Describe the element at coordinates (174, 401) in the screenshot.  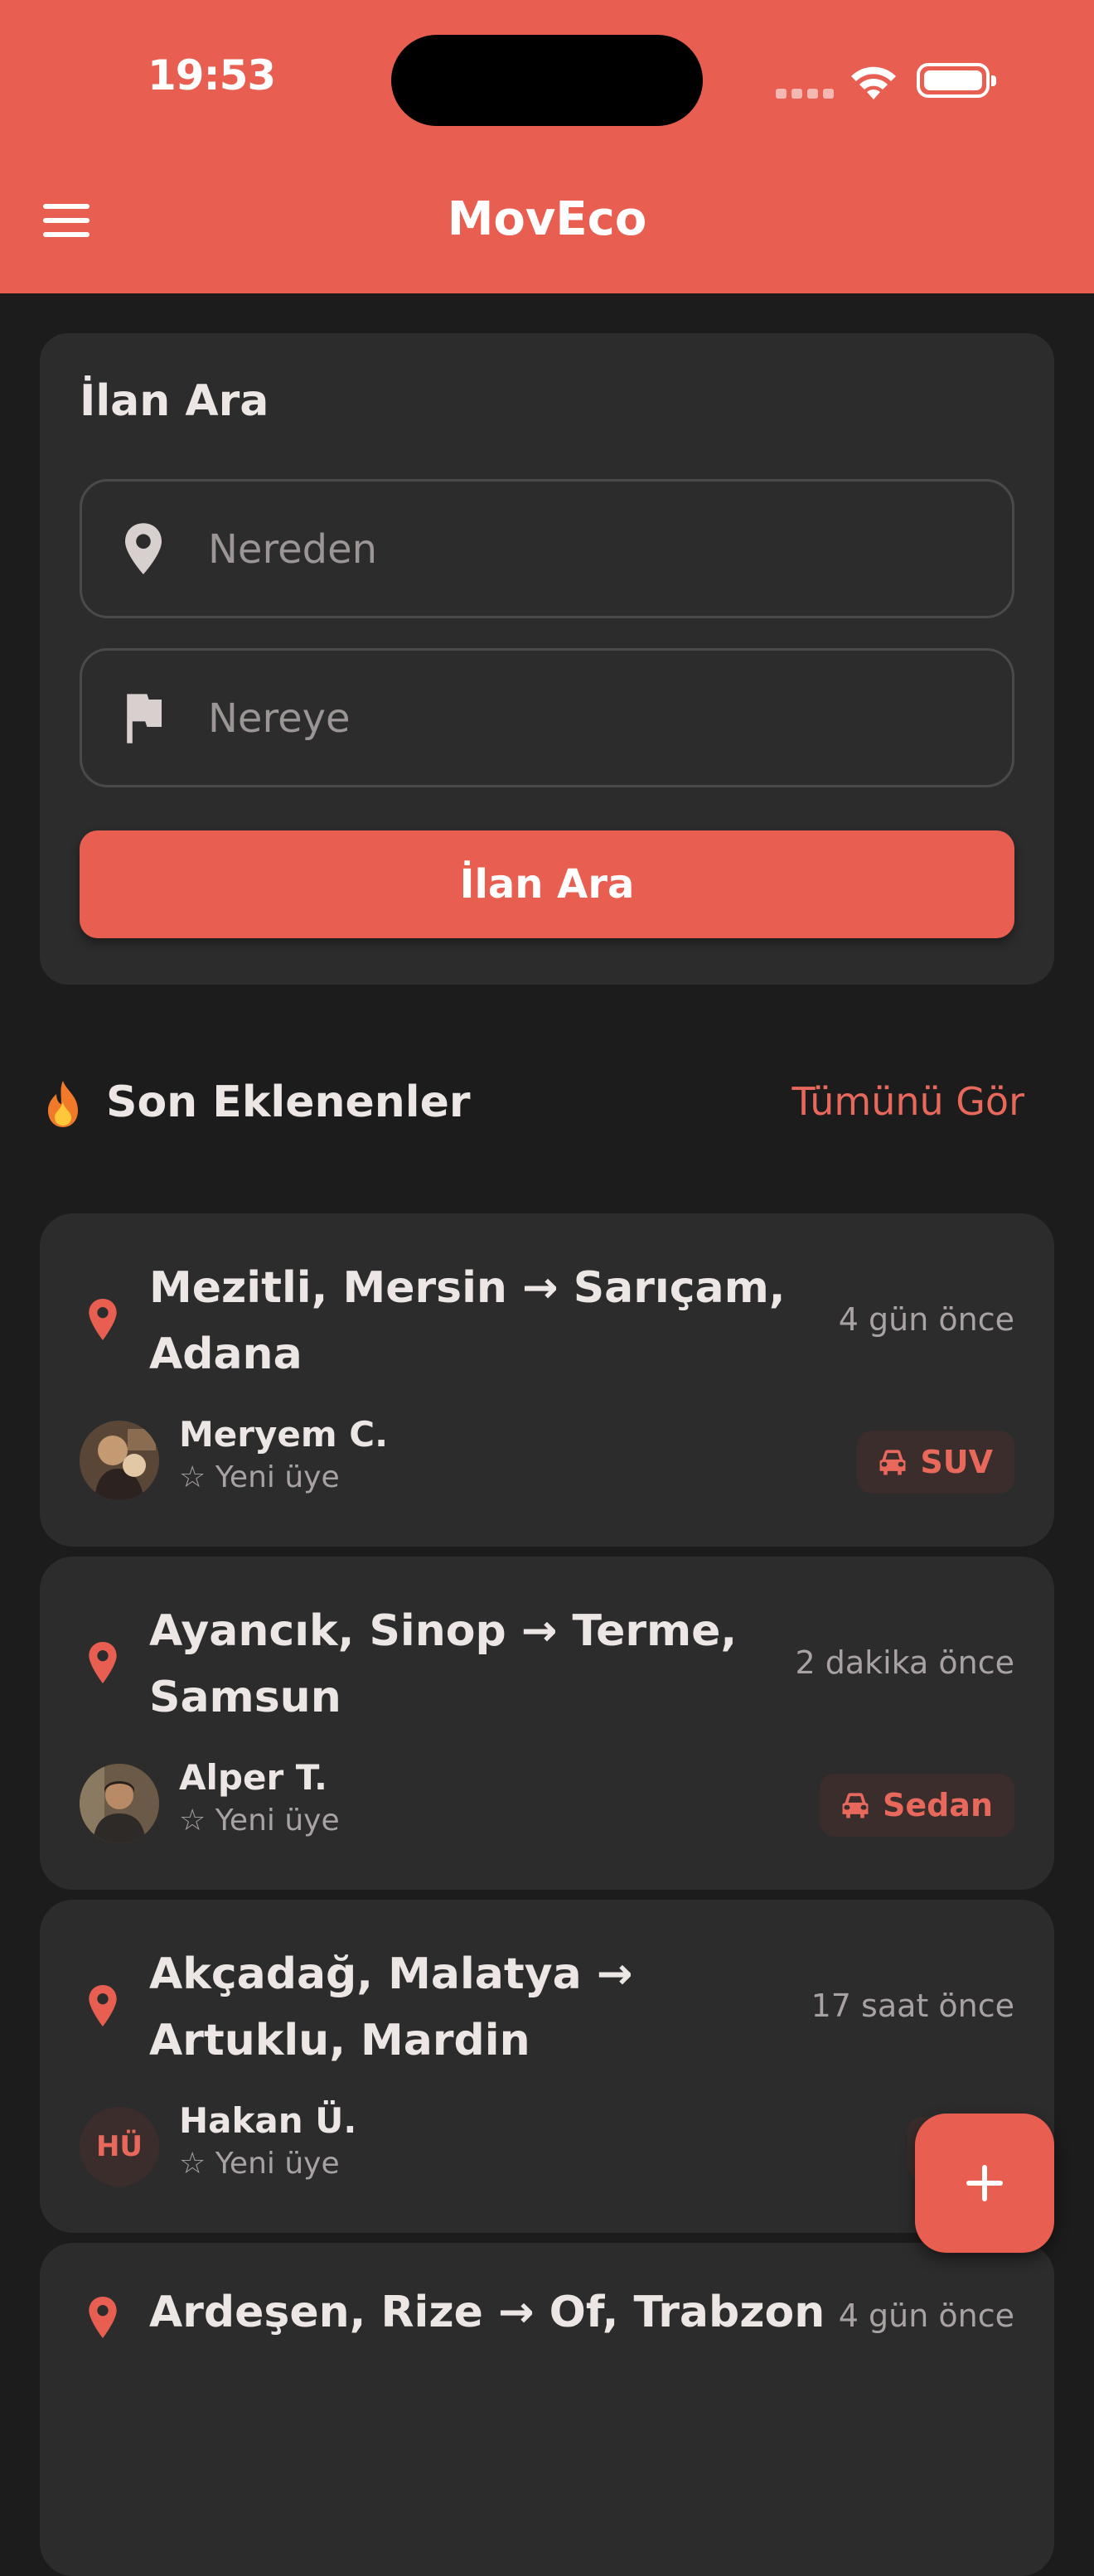
I see `search-title: İlan Ara` at that location.